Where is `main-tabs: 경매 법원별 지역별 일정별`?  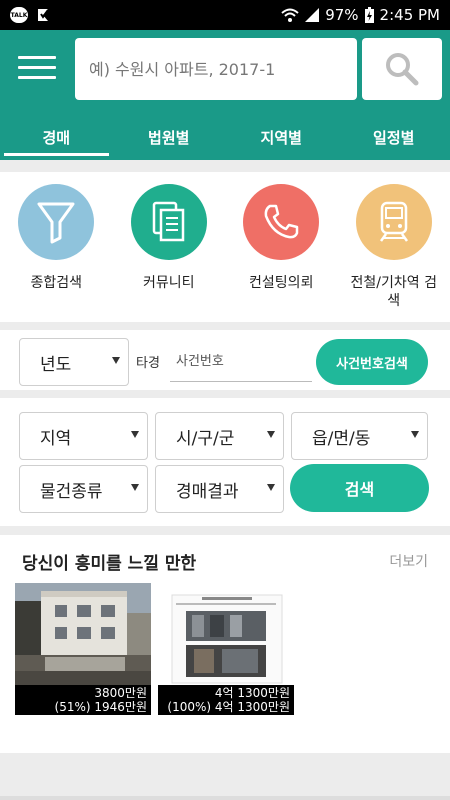
main-tabs: 경매 법원별 지역별 일정별 is located at coordinates (225, 137).